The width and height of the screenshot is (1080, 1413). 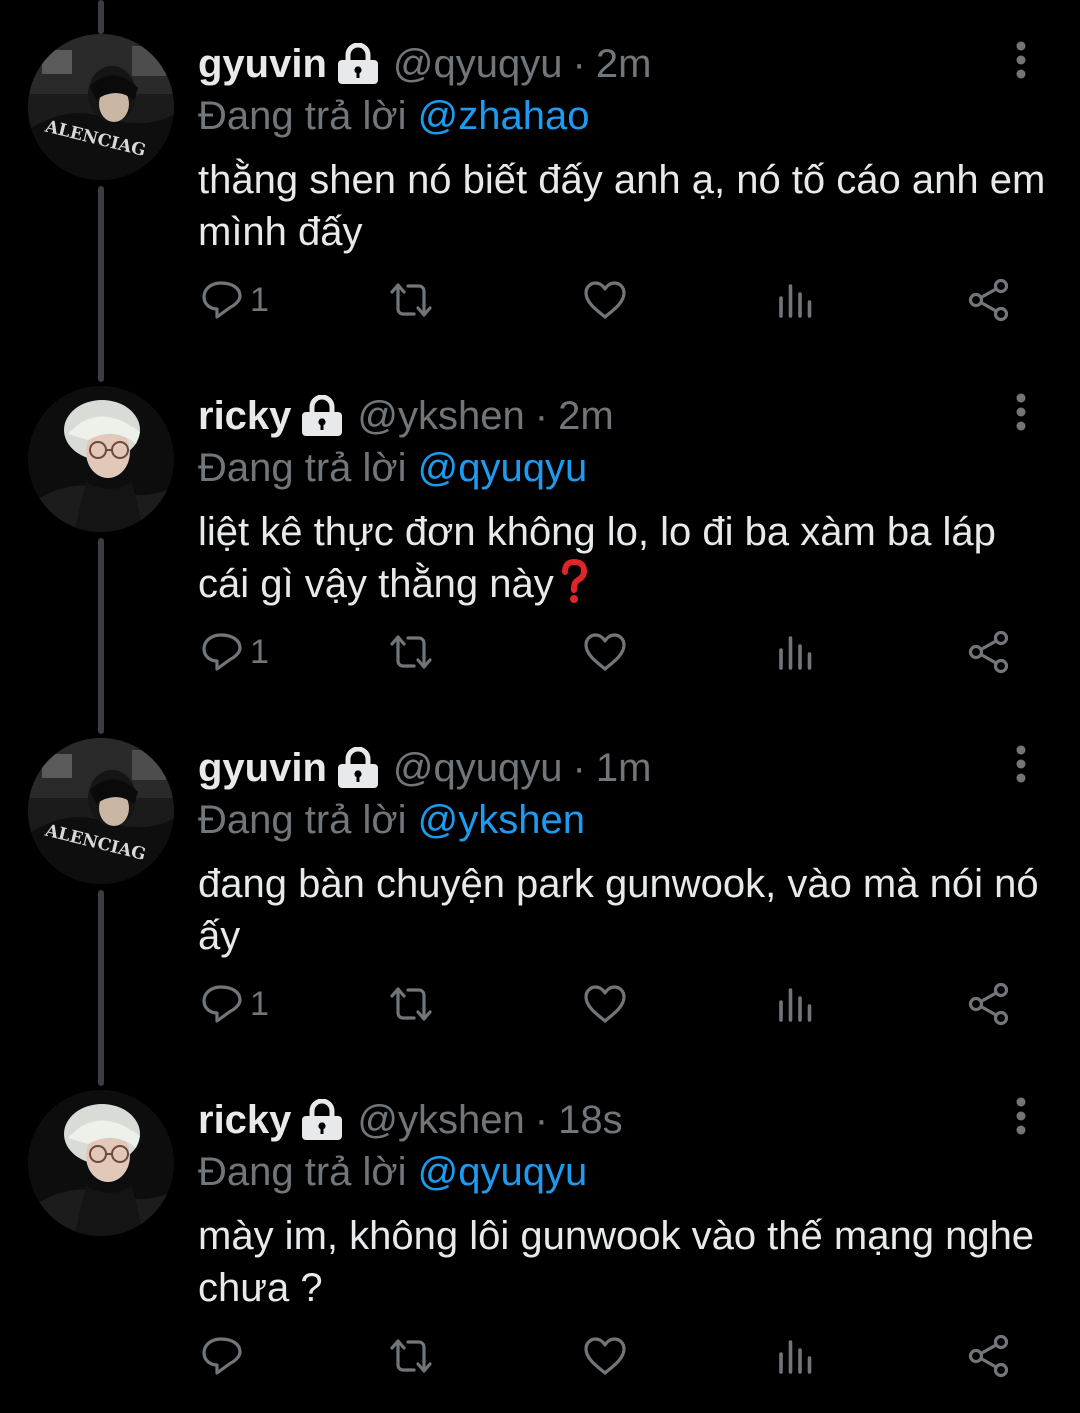 What do you see at coordinates (504, 116) in the screenshot?
I see `reply-mention-link: @zhahao` at bounding box center [504, 116].